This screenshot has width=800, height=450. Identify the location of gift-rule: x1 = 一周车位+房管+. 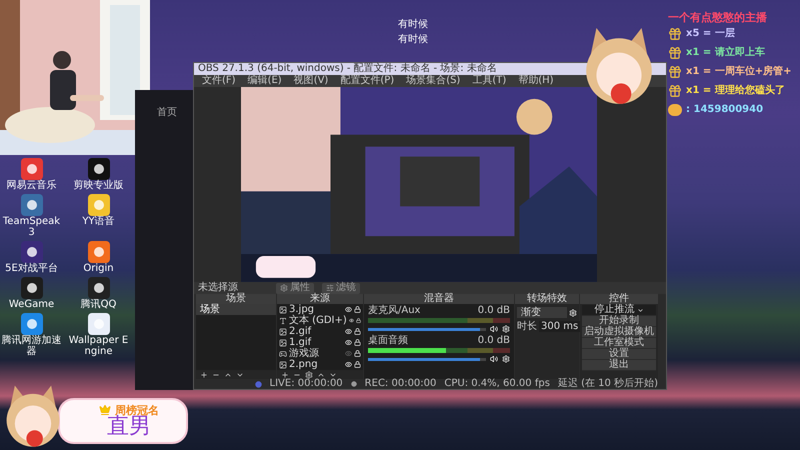
(739, 72).